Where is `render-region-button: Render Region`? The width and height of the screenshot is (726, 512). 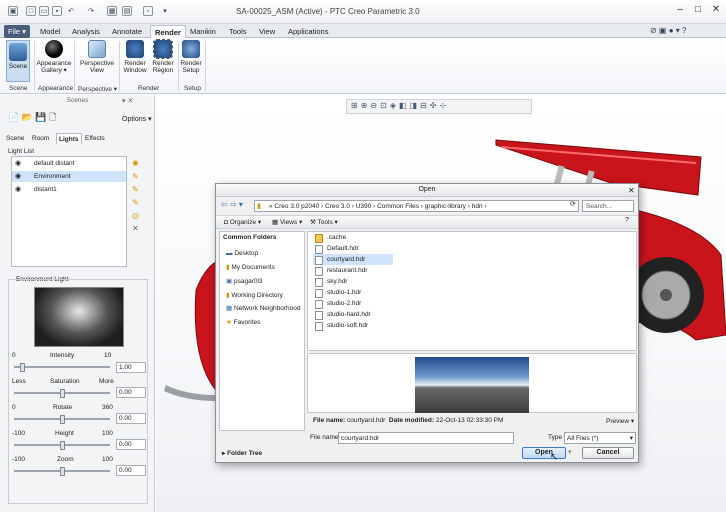
render-region-button: Render Region is located at coordinates (163, 56).